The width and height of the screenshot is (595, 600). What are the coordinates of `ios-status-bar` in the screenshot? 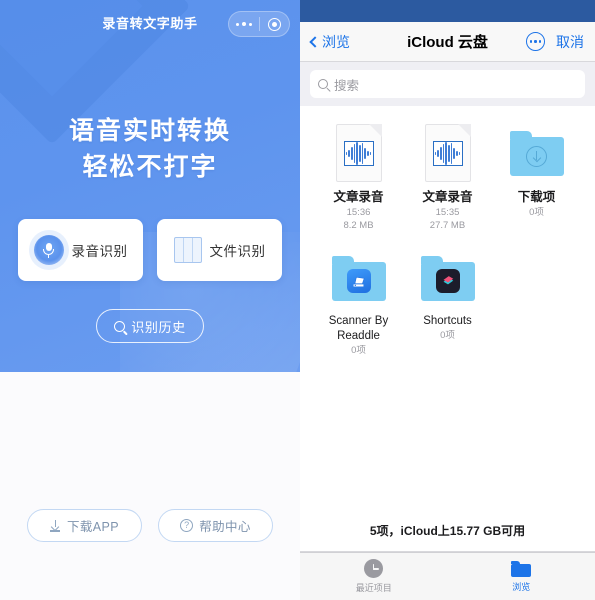 It's located at (447, 11).